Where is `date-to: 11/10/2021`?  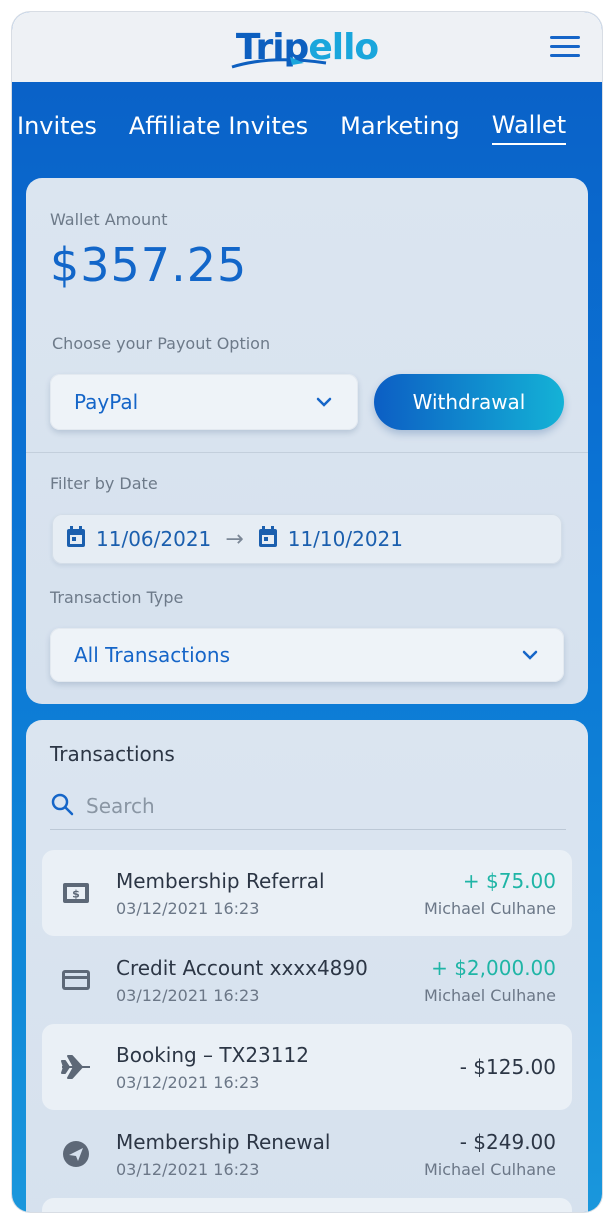
date-to: 11/10/2021 is located at coordinates (345, 539).